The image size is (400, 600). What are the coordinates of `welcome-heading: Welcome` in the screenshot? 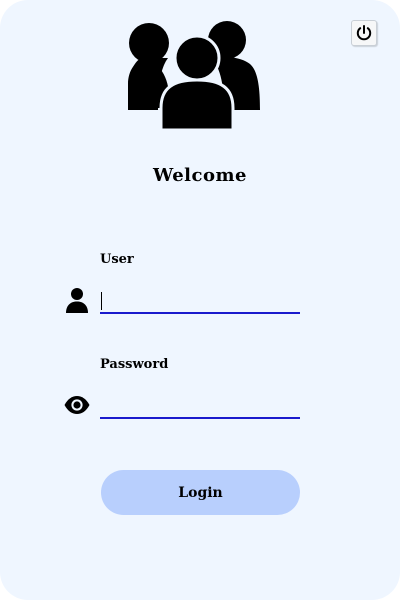 It's located at (199, 175).